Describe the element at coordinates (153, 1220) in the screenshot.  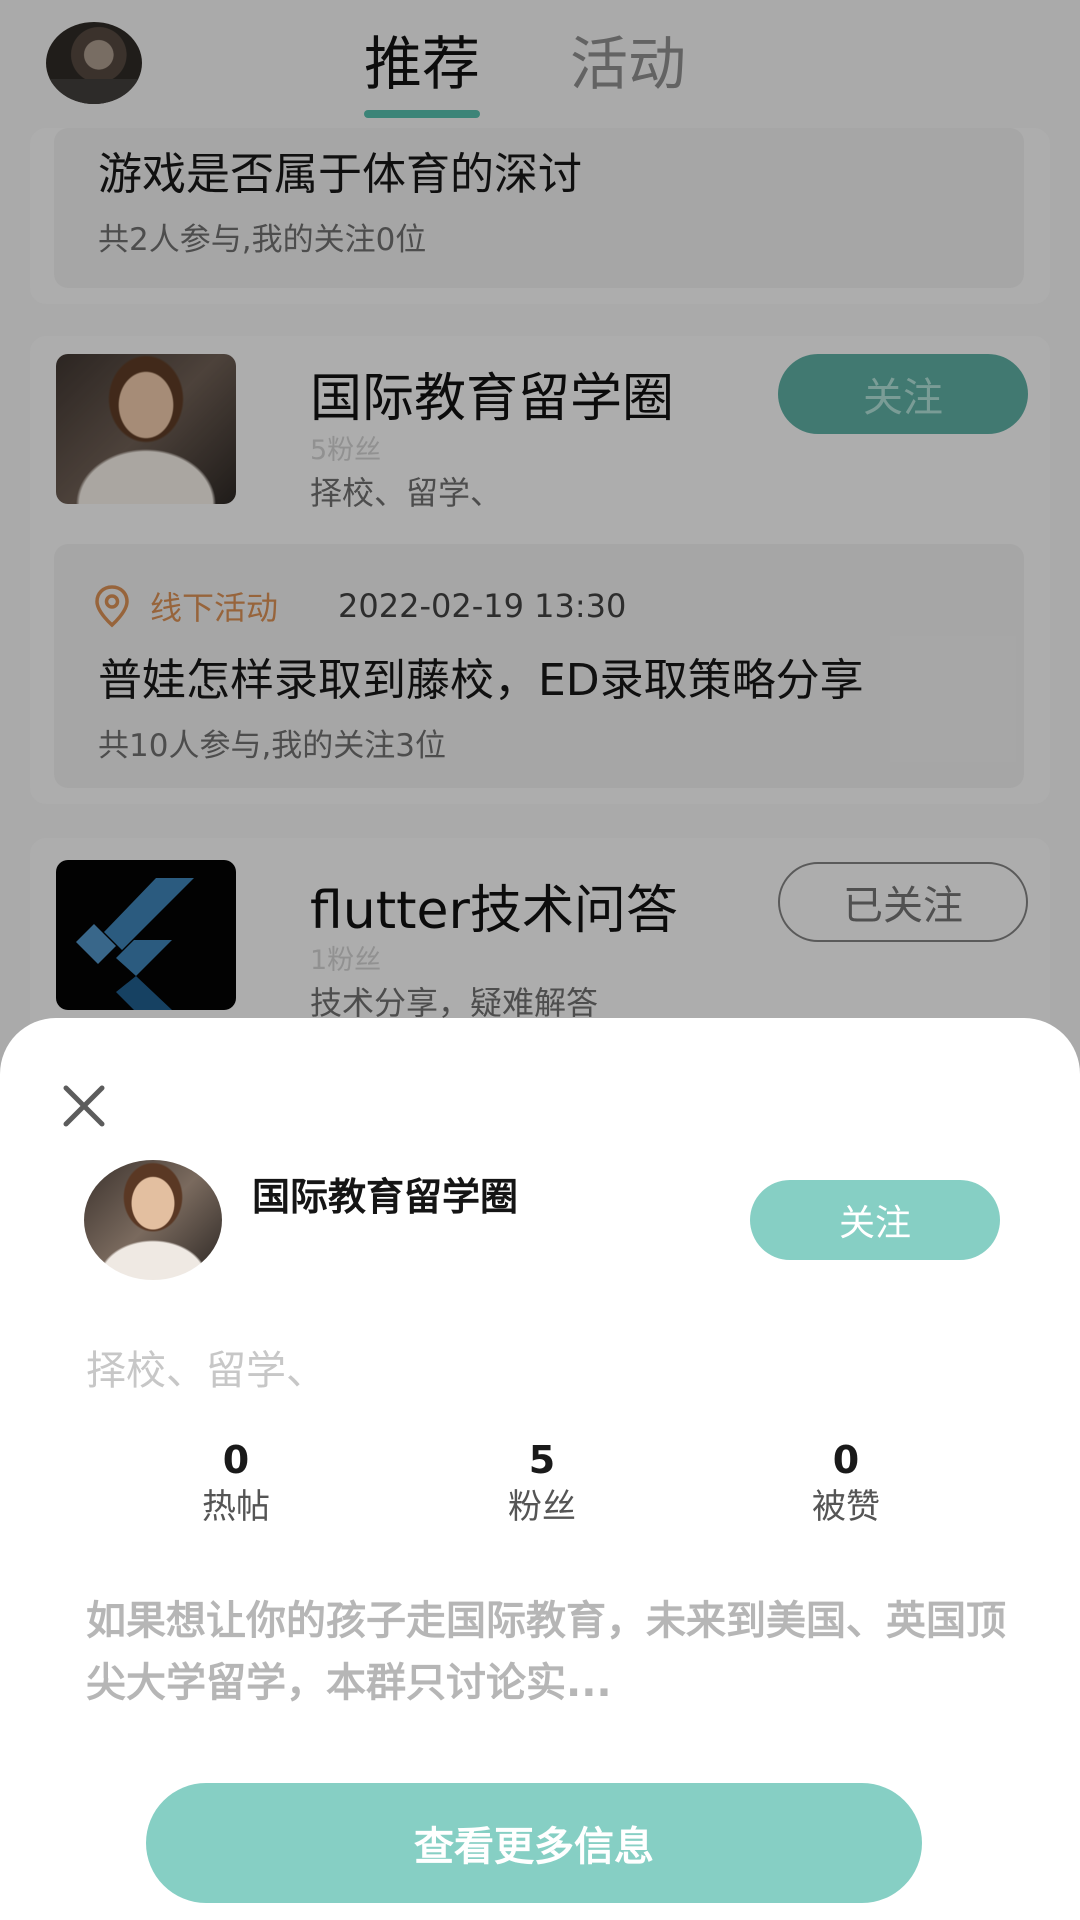
I see `circle-avatar` at that location.